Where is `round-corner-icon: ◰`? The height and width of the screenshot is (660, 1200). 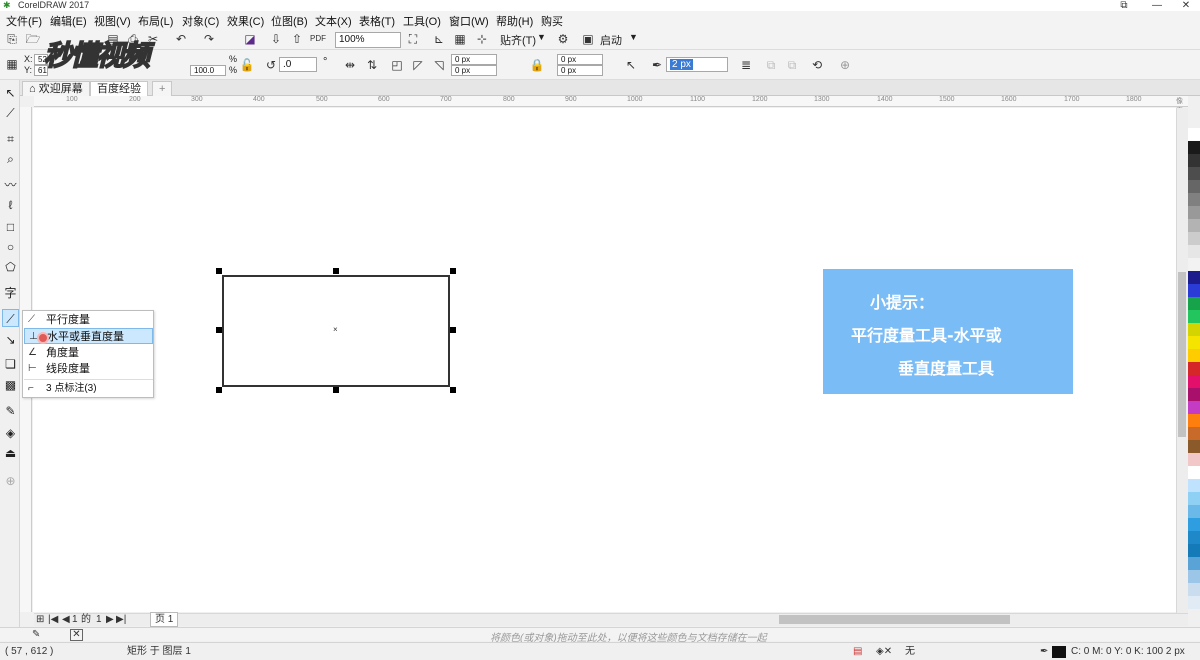
round-corner-icon: ◰ is located at coordinates (397, 65).